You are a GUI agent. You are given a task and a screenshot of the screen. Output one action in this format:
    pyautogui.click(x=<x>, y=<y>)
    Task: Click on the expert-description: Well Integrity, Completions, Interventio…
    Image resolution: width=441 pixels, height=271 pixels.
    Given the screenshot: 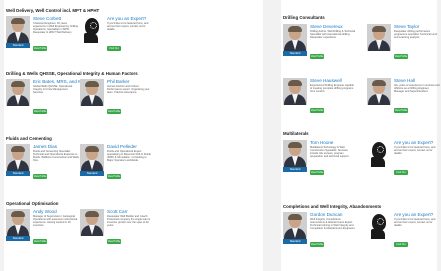 What is the action you would take?
    pyautogui.click(x=333, y=224)
    